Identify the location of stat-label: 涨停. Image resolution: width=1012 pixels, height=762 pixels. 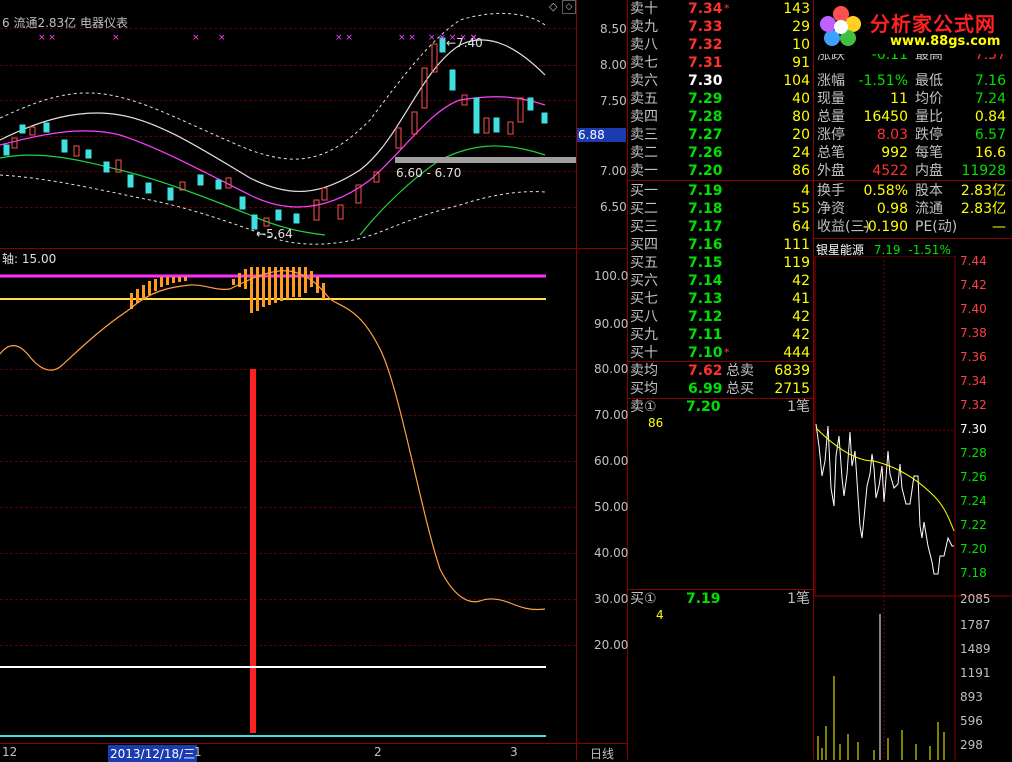
(831, 135).